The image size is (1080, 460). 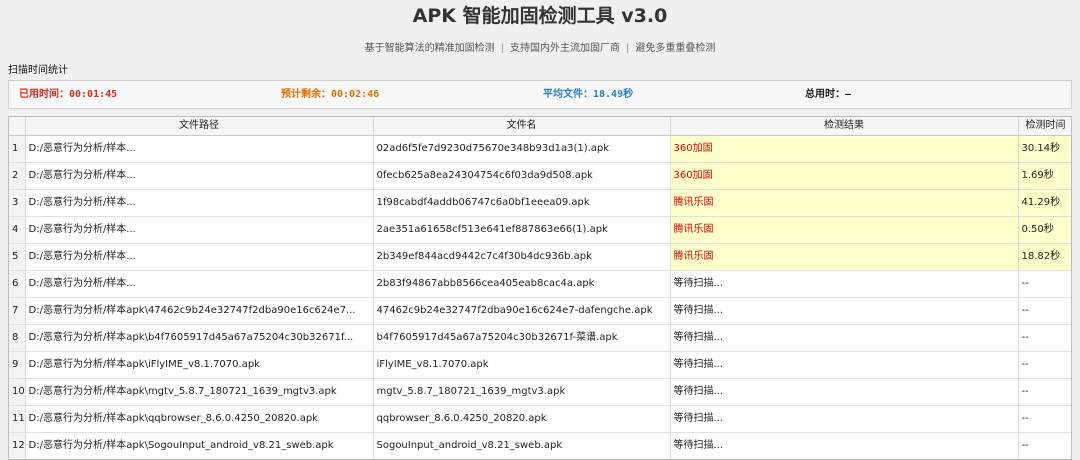 What do you see at coordinates (844, 126) in the screenshot?
I see `header-detection-result: 检测结果` at bounding box center [844, 126].